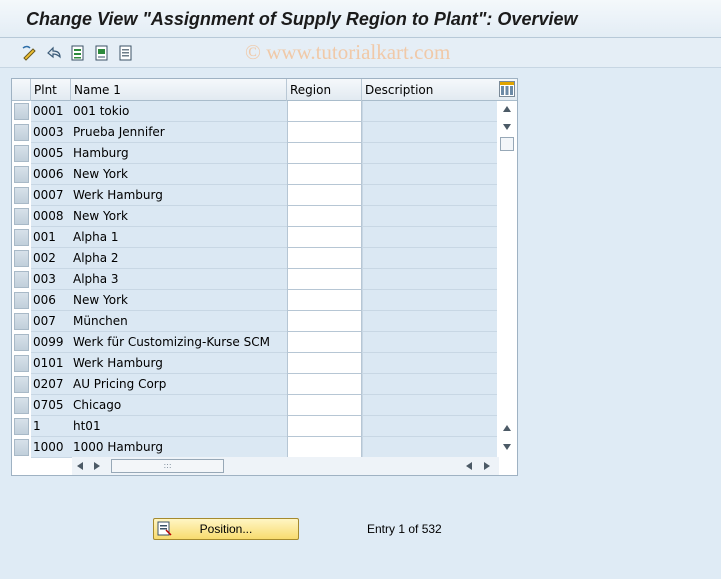  Describe the element at coordinates (507, 127) in the screenshot. I see `scroll-down-icon` at that location.